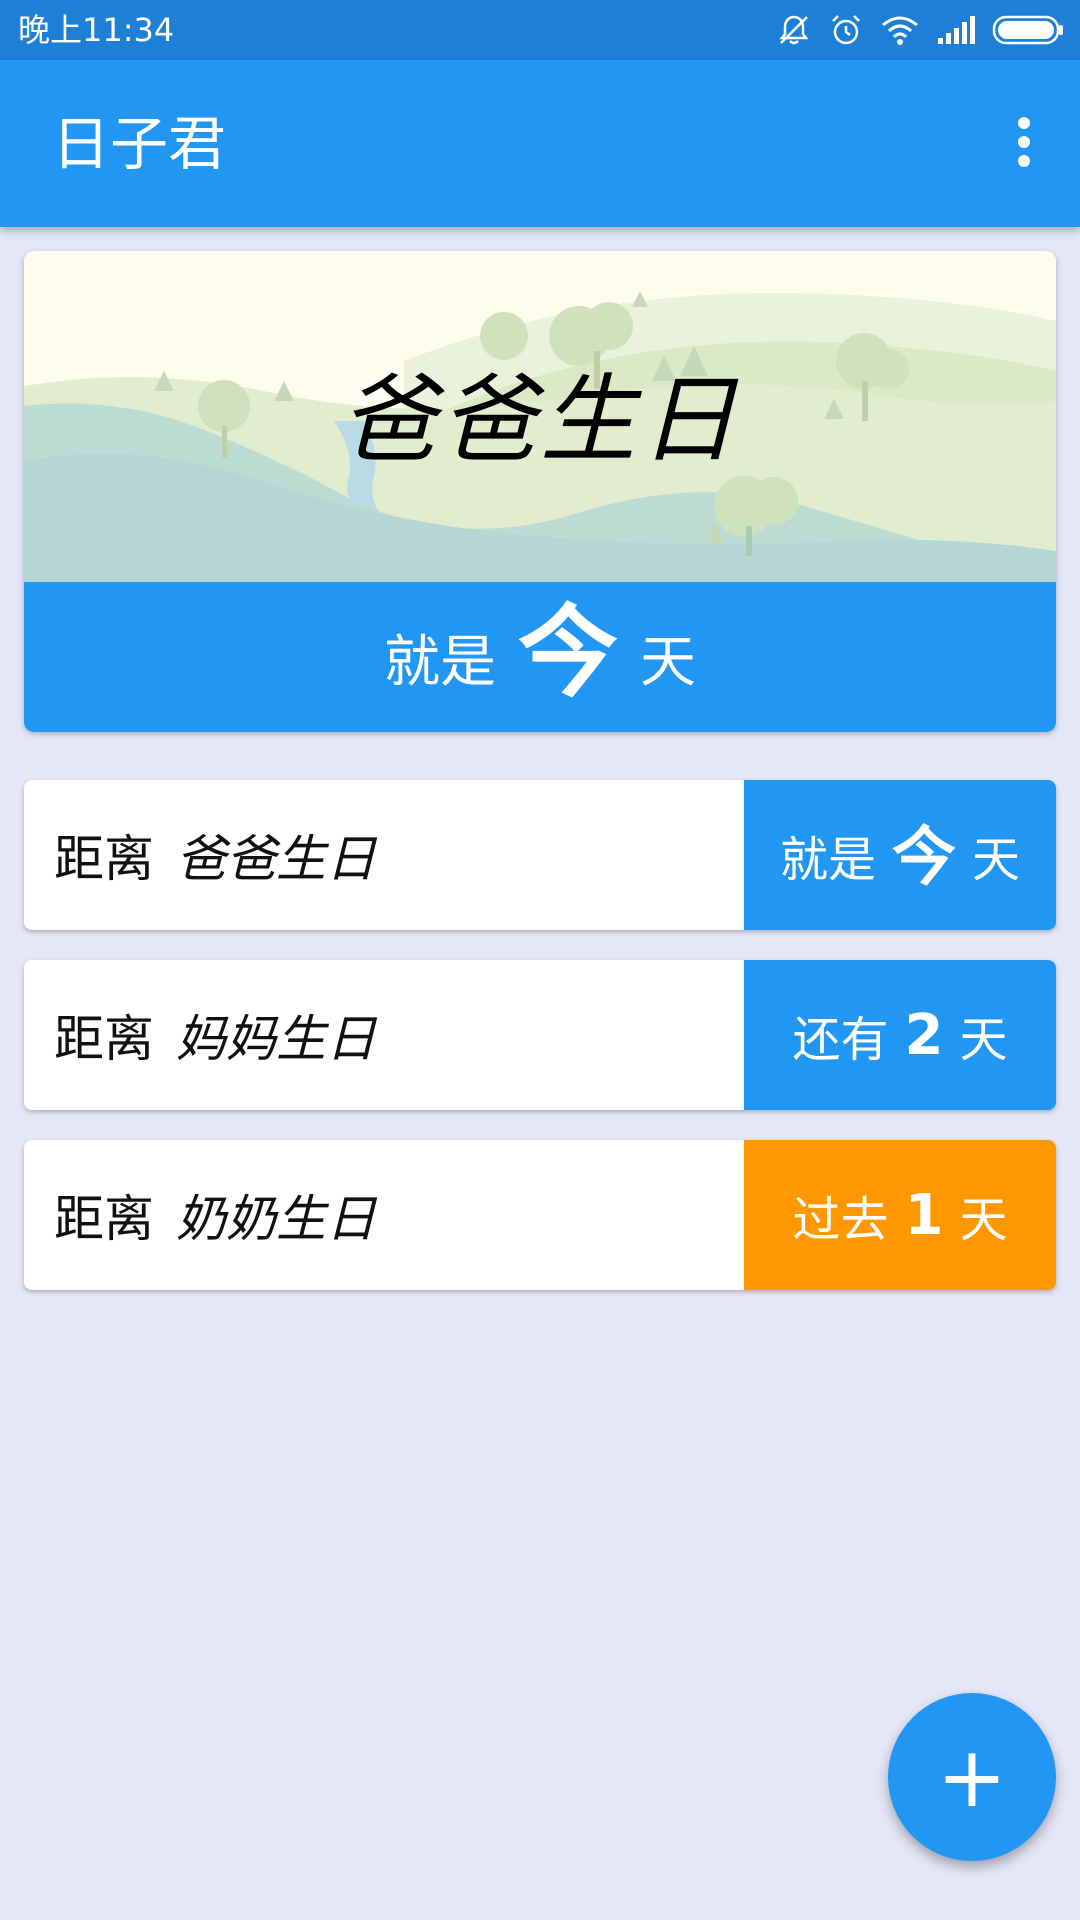 The image size is (1080, 1920). I want to click on featured-days-number: 今, so click(568, 652).